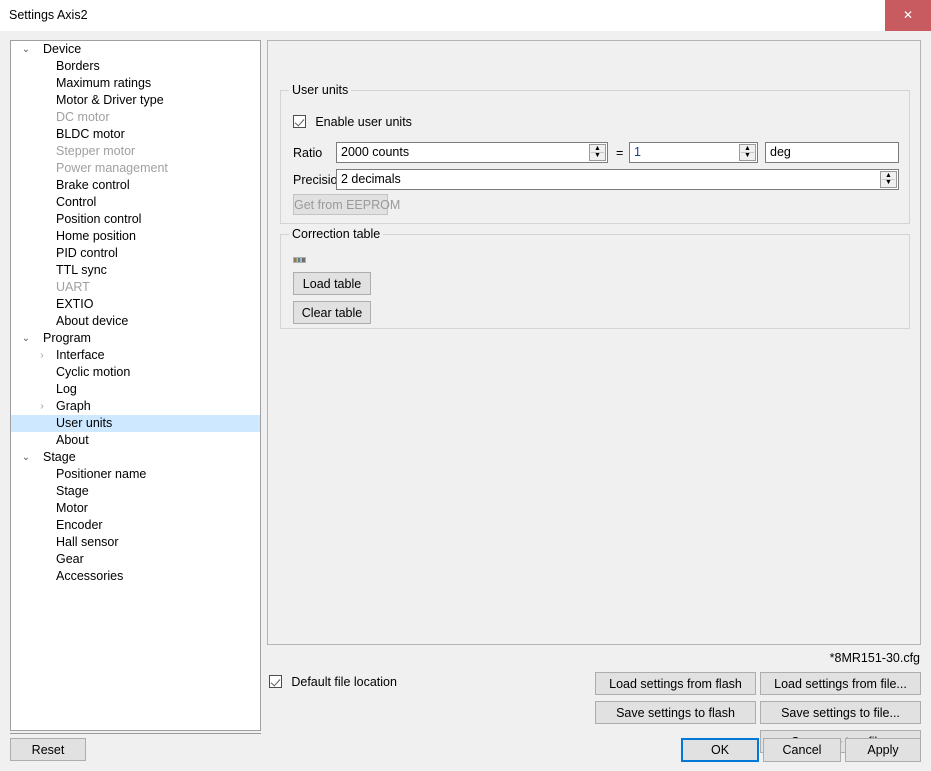 This screenshot has height=771, width=931. Describe the element at coordinates (135, 321) in the screenshot. I see `tree-item-about-device: About device` at that location.